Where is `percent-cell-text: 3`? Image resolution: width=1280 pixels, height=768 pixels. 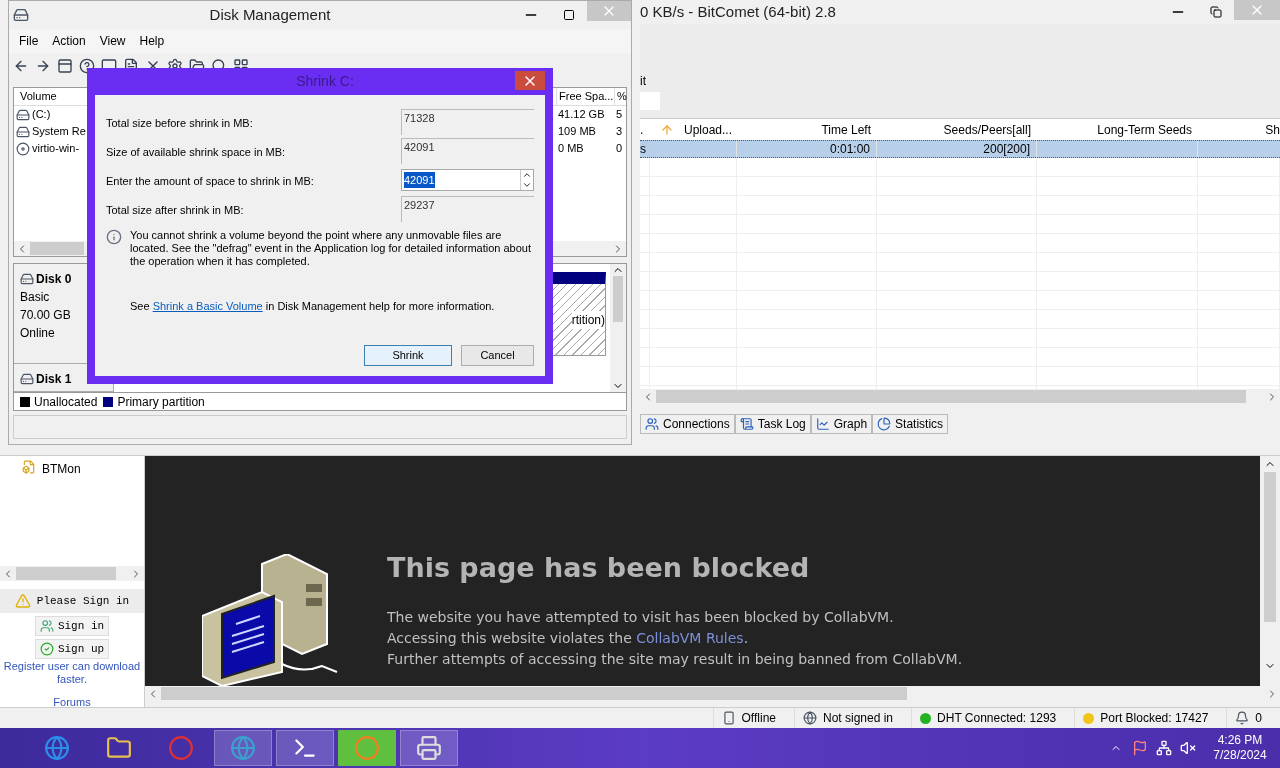 percent-cell-text: 3 is located at coordinates (619, 132).